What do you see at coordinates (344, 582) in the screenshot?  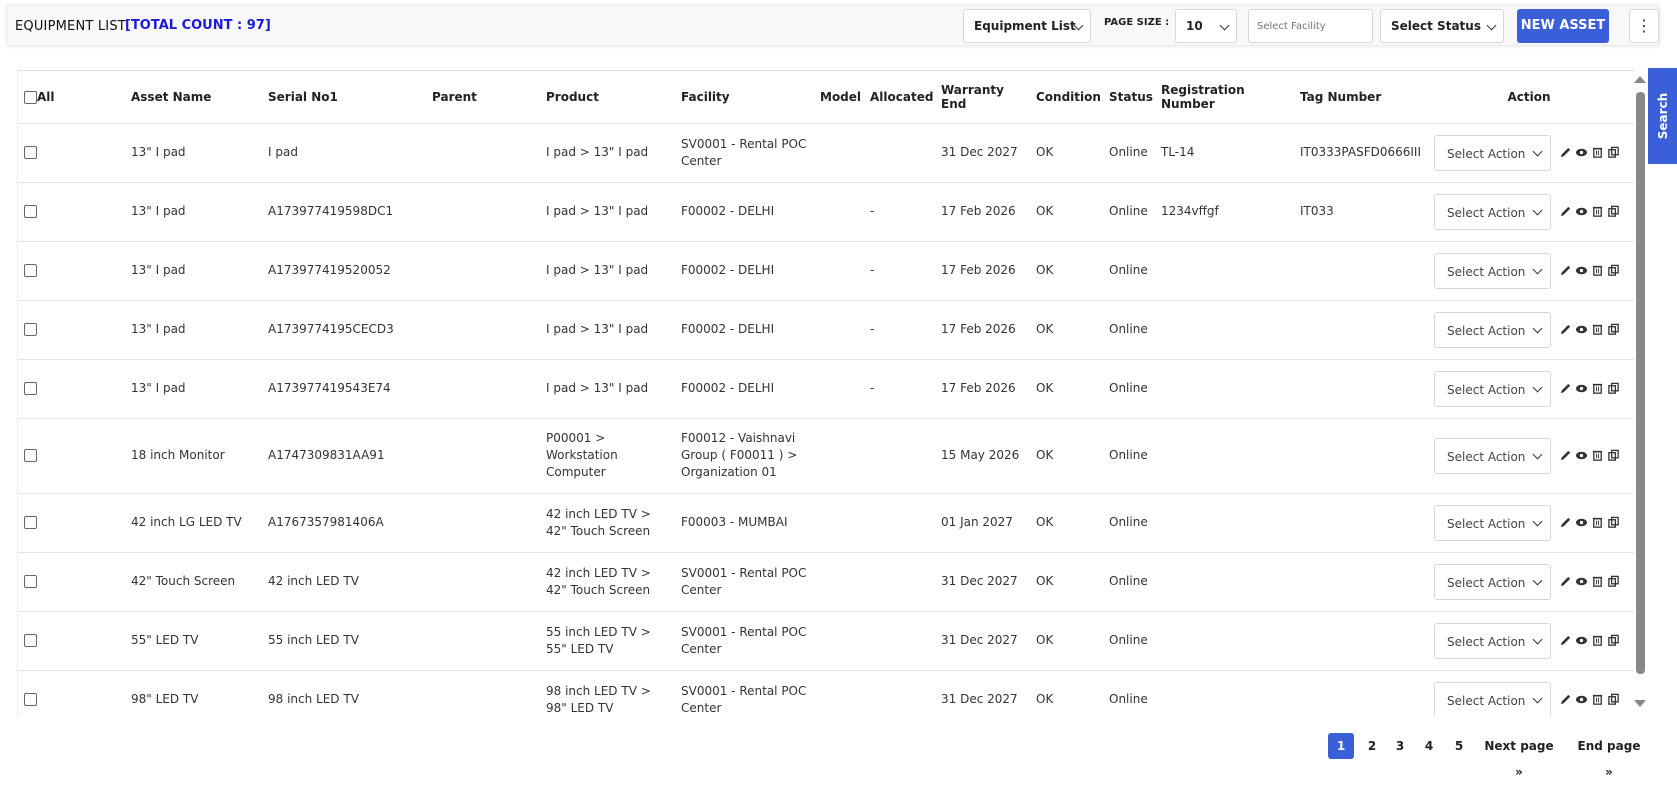 I see `cell-serial: 42 inch LED TV` at bounding box center [344, 582].